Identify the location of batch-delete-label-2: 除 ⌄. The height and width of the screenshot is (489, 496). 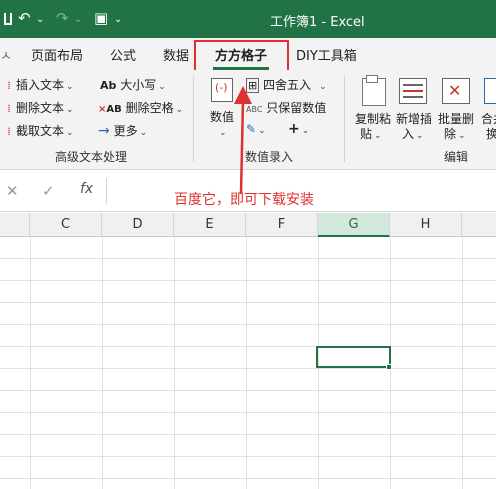
(455, 133).